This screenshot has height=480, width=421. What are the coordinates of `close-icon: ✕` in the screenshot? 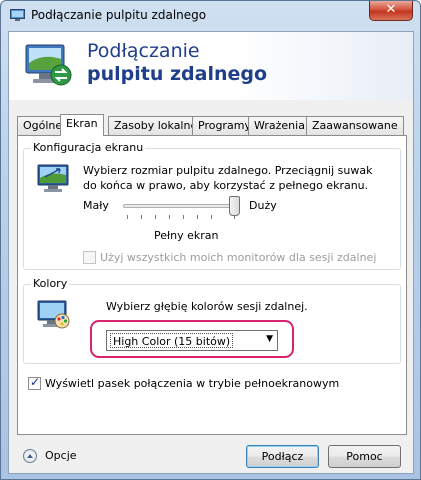 It's located at (391, 9).